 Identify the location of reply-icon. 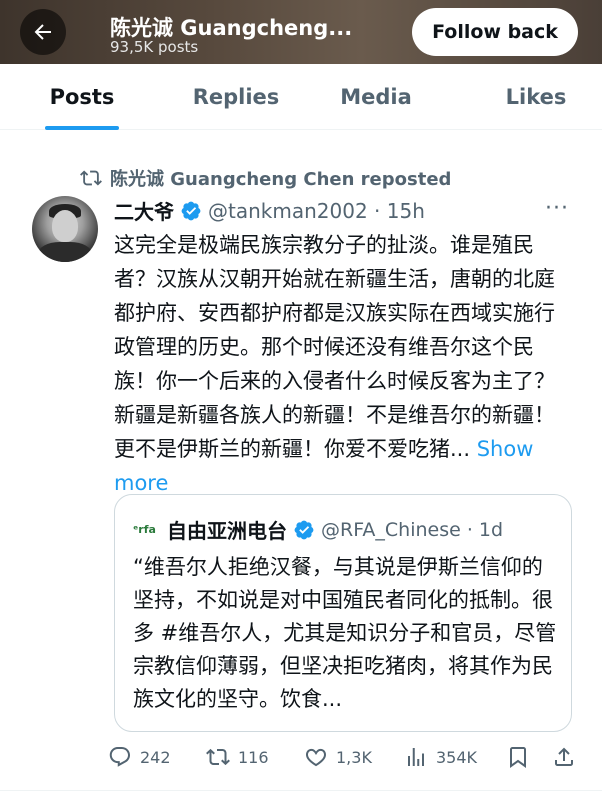
(119, 757).